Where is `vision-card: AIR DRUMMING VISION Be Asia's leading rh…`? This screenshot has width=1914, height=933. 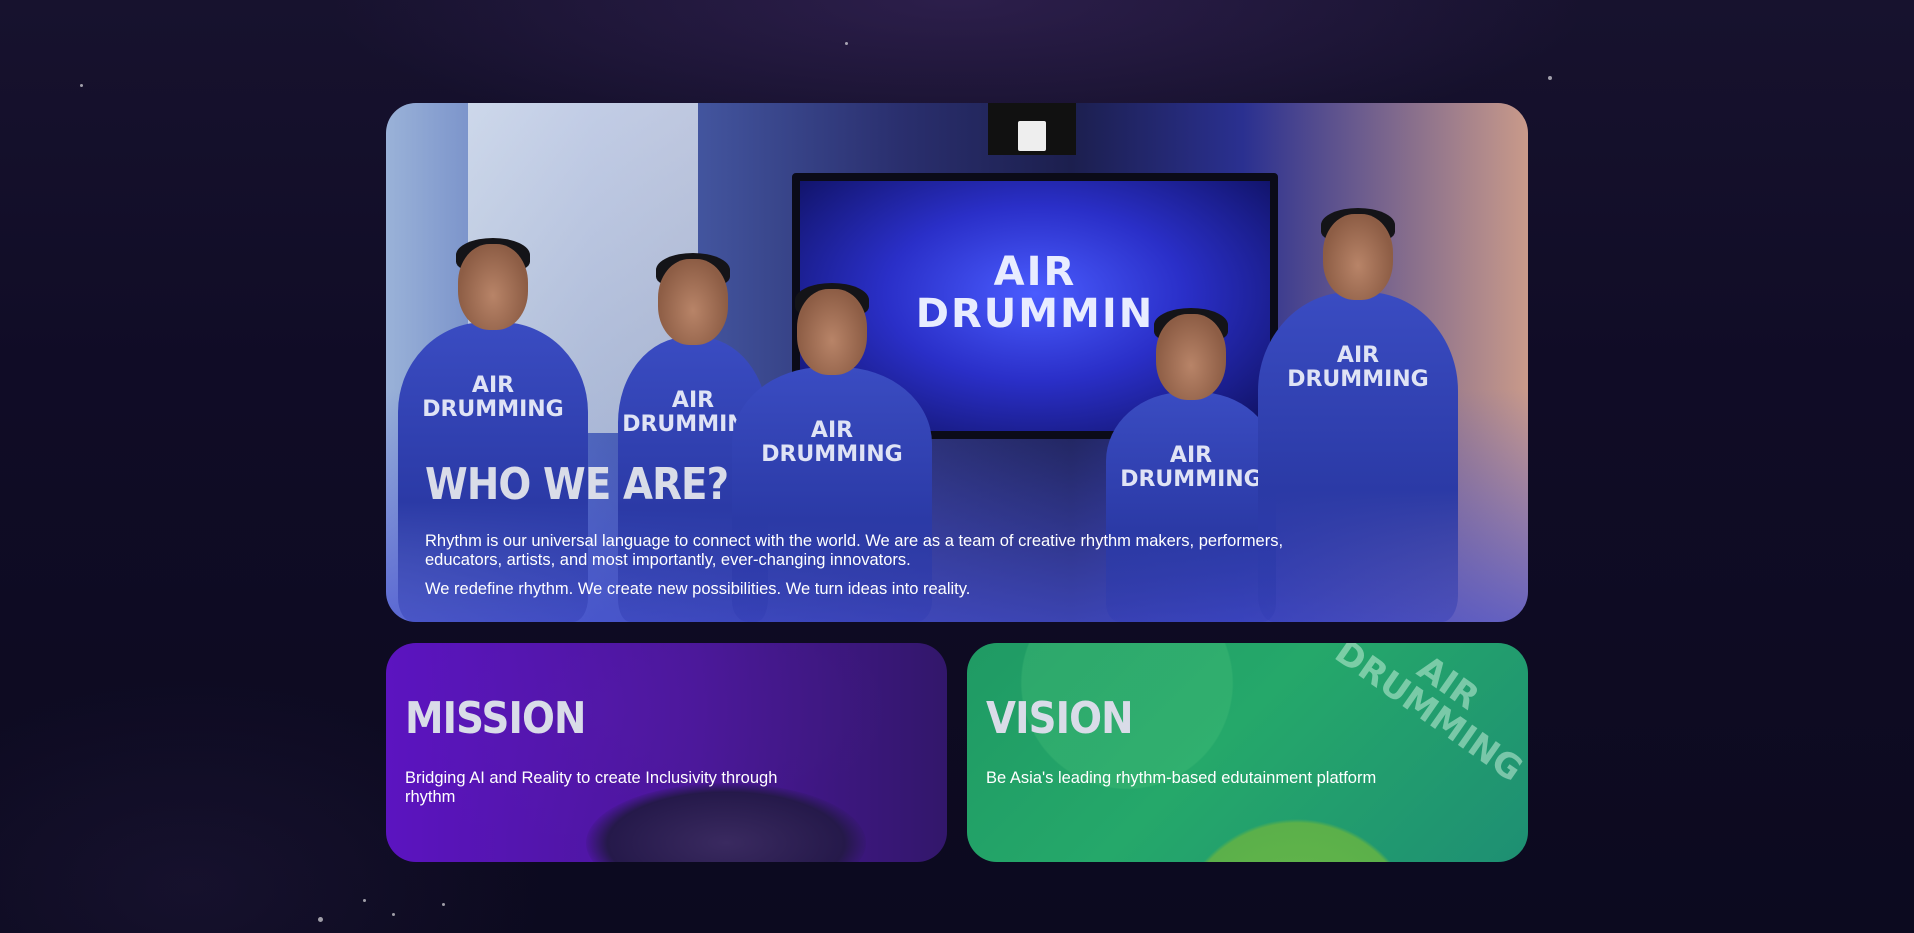 vision-card: AIR DRUMMING VISION Be Asia's leading rh… is located at coordinates (1247, 752).